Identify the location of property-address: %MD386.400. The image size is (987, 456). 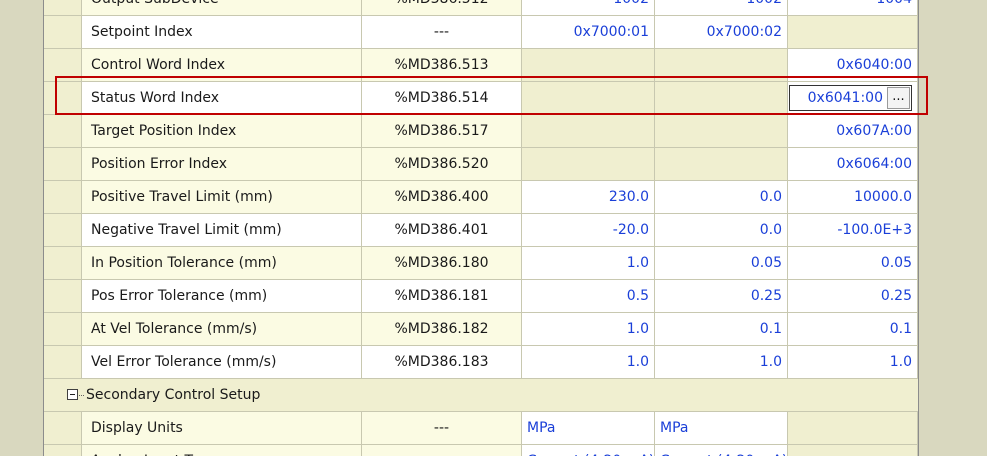
(442, 197).